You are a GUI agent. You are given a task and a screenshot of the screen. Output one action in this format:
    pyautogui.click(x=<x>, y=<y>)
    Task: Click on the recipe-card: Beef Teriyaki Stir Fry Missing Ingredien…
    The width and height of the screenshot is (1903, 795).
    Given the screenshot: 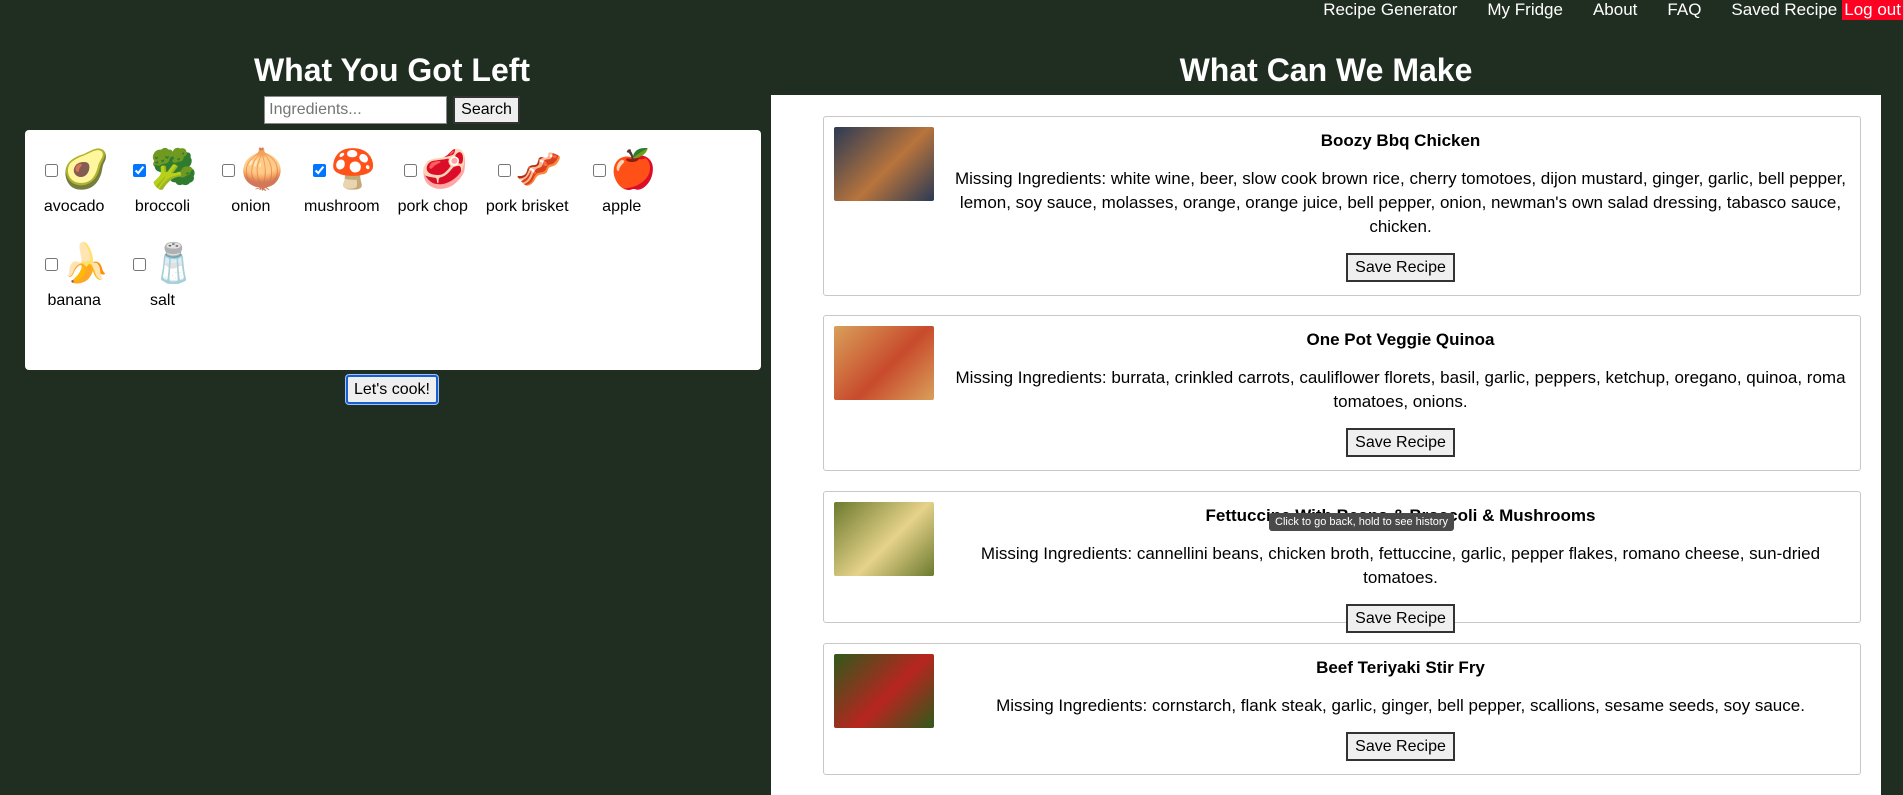 What is the action you would take?
    pyautogui.click(x=1342, y=709)
    